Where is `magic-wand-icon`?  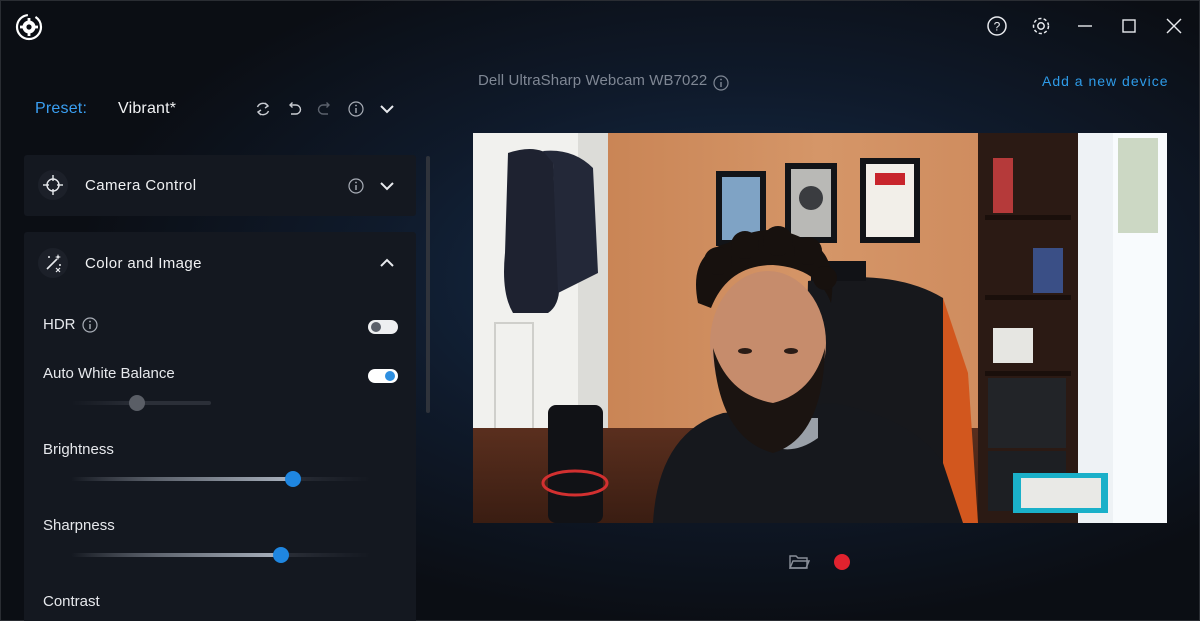 magic-wand-icon is located at coordinates (53, 263).